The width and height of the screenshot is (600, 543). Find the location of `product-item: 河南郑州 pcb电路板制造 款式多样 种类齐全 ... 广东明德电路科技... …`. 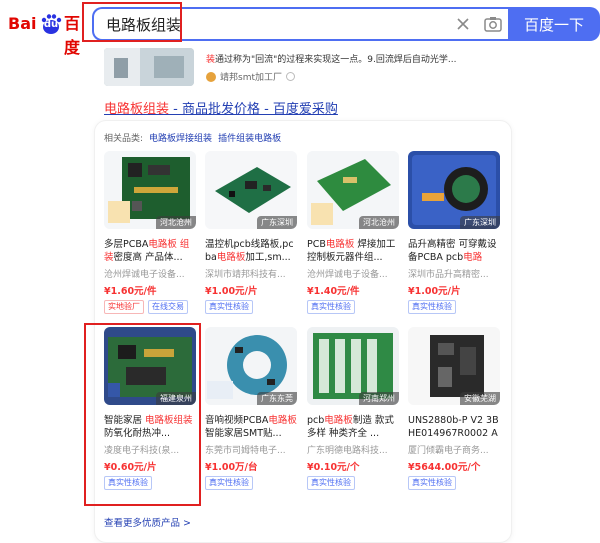

product-item: 河南郑州 pcb电路板制造 款式多样 种类齐全 ... 广东明德电路科技... … is located at coordinates (353, 408).